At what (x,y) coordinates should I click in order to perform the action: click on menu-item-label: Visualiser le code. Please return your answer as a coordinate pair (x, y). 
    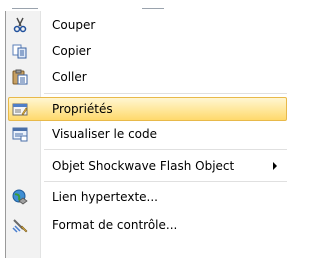
    Looking at the image, I should click on (105, 134).